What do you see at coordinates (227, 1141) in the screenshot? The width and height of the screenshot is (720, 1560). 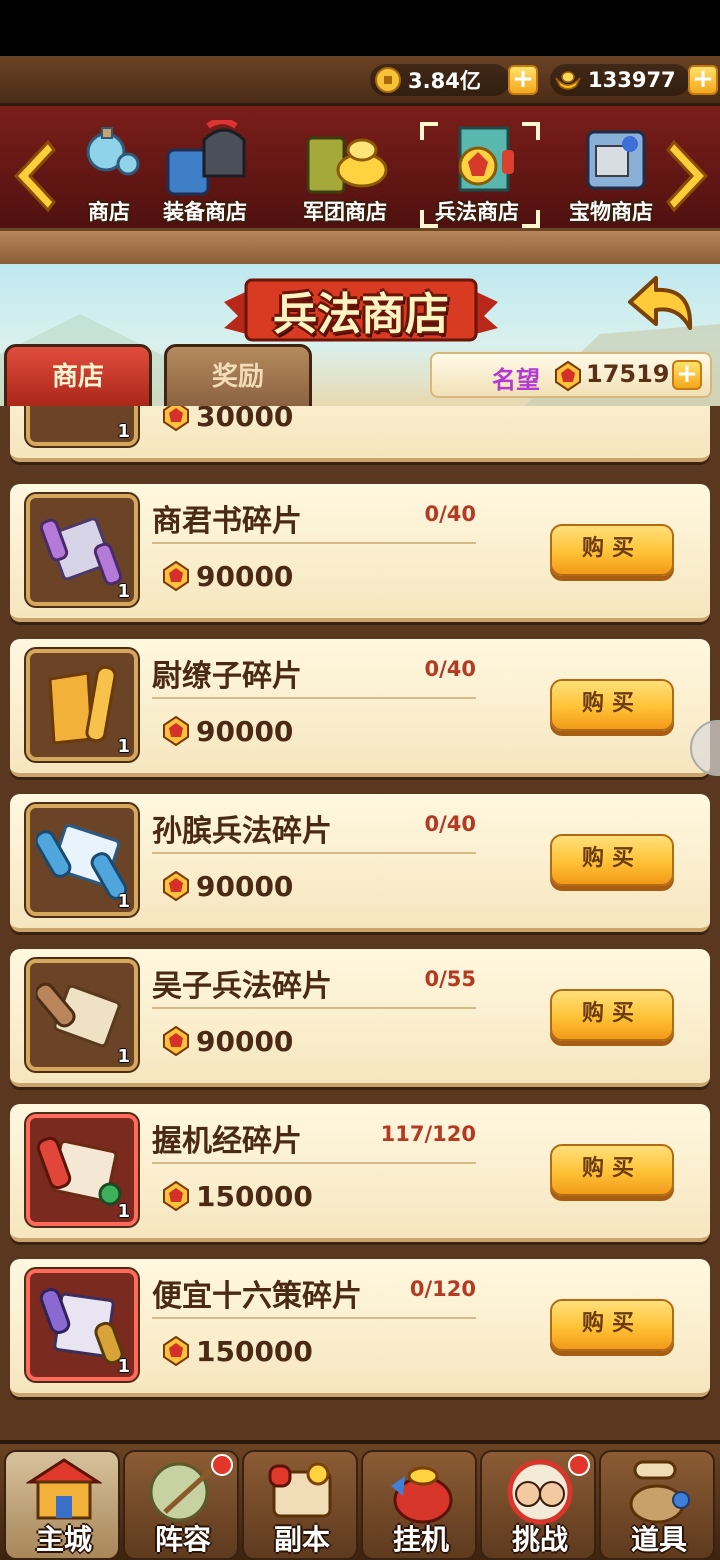 I see `item-name: 握机经碎片` at bounding box center [227, 1141].